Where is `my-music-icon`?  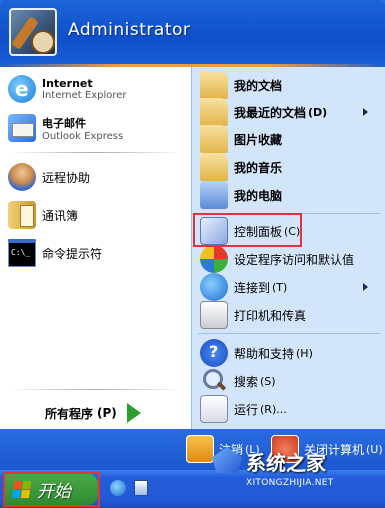 my-music-icon is located at coordinates (214, 167).